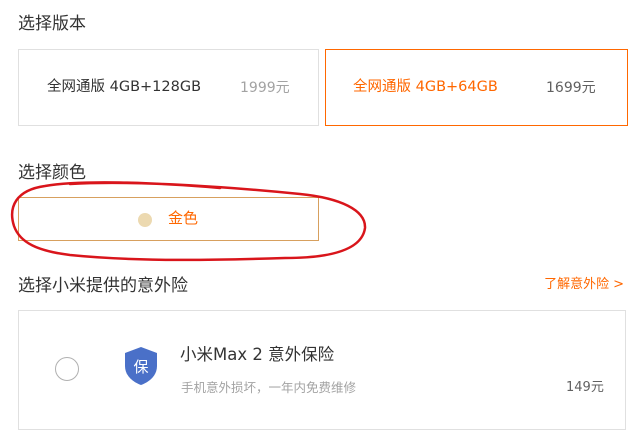 The width and height of the screenshot is (634, 430). I want to click on version-section-title: 选择版本, so click(52, 24).